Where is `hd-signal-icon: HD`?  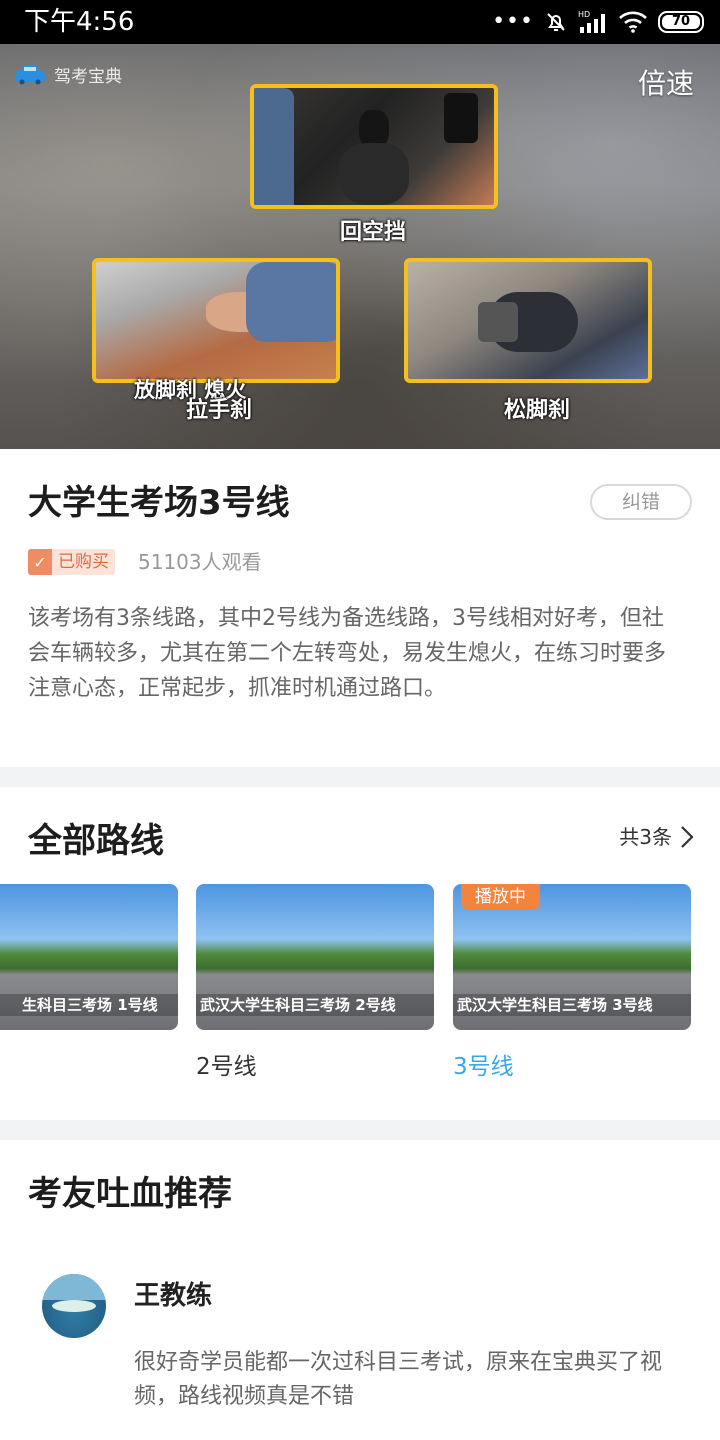
hd-signal-icon: HD is located at coordinates (591, 21).